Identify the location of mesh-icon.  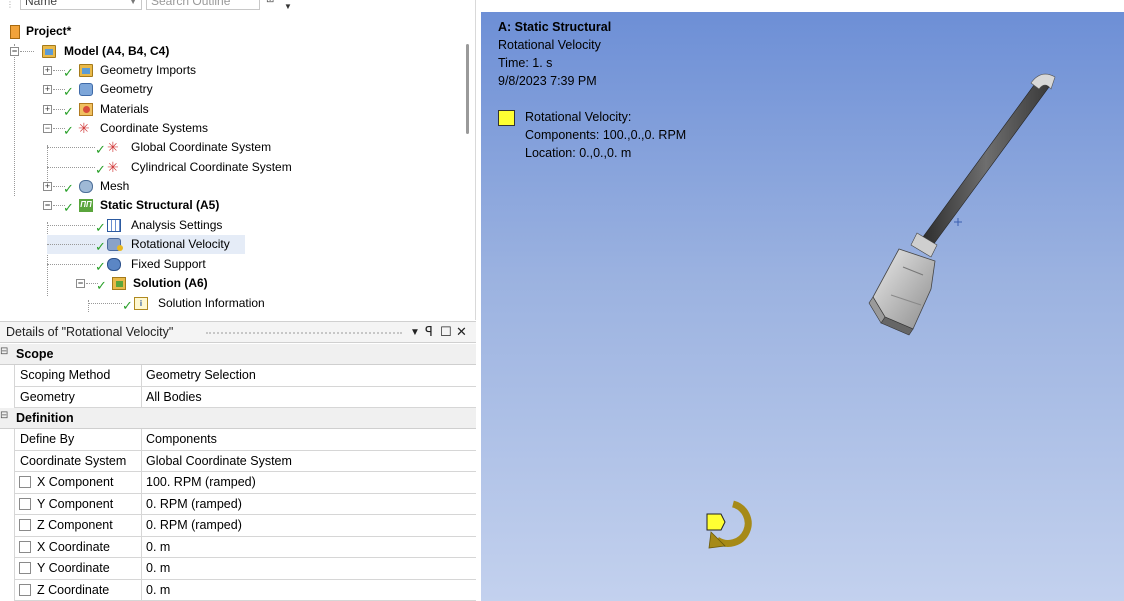
(86, 186).